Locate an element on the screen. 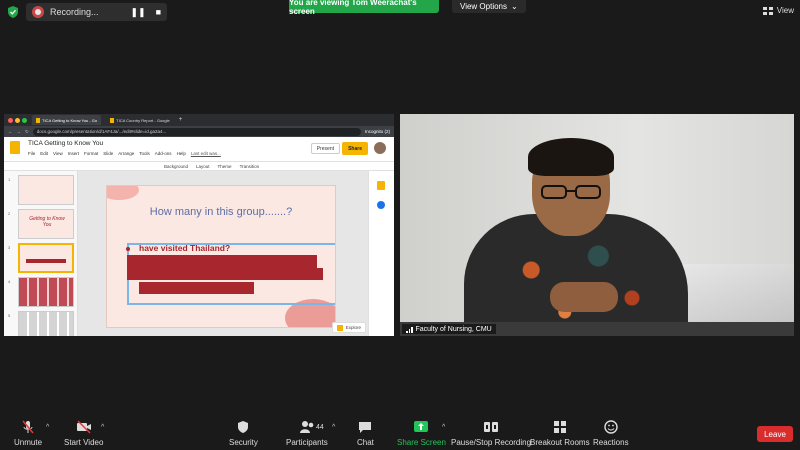 This screenshot has width=800, height=450. breakout-rooms-label: Breakout Rooms is located at coordinates (560, 442).